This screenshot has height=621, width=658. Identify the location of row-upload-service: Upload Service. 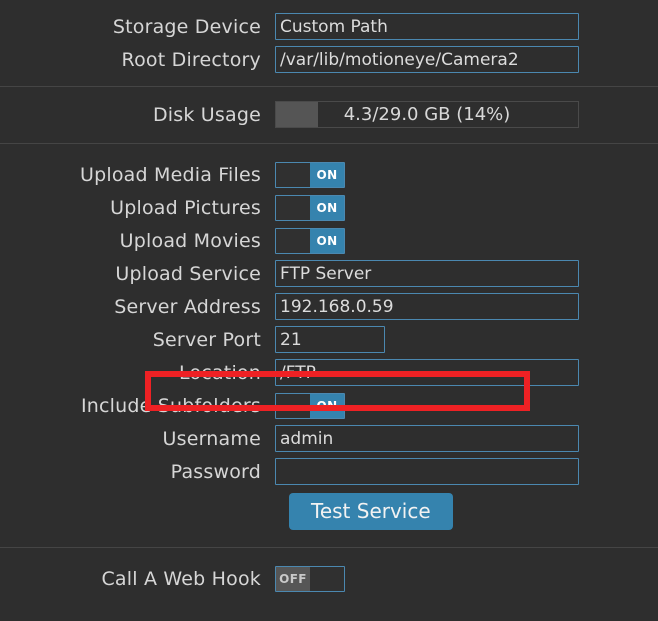
(329, 273).